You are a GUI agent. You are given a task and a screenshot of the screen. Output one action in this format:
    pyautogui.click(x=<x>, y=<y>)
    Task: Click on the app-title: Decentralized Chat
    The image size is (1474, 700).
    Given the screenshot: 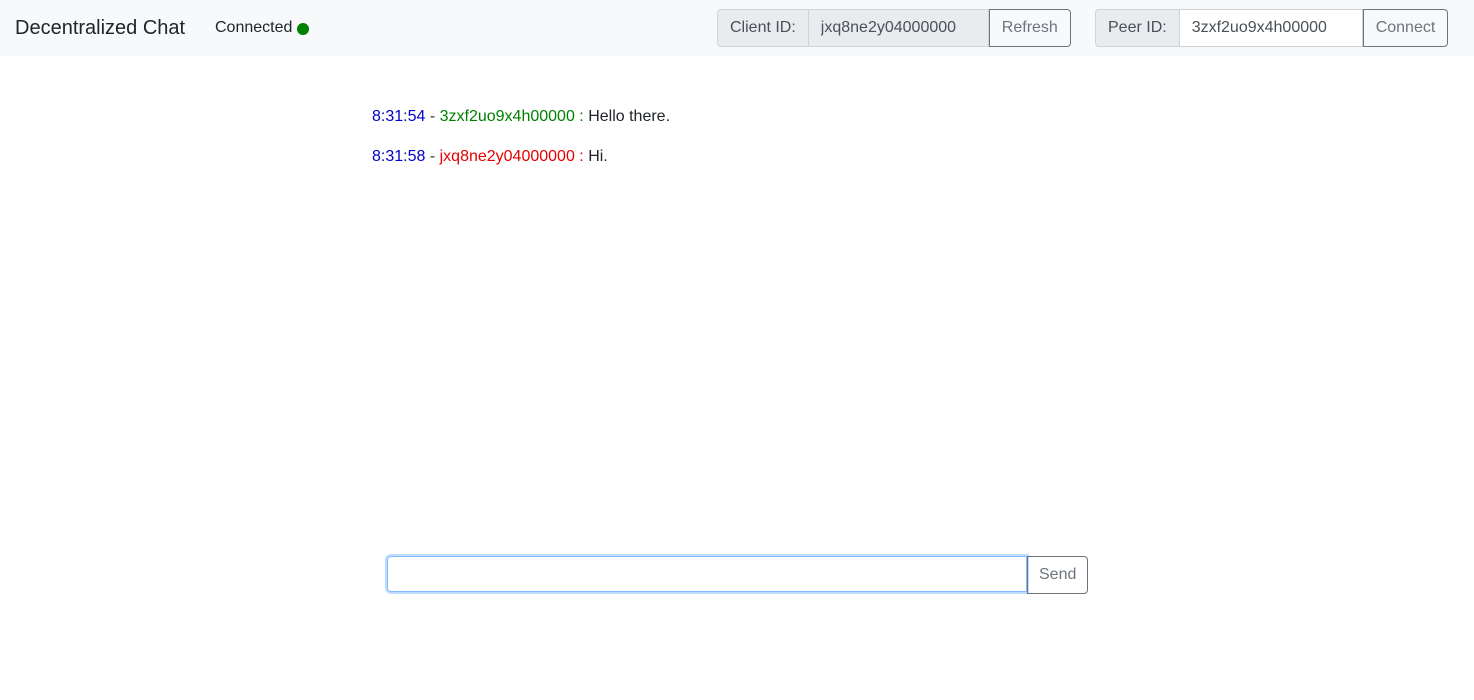 What is the action you would take?
    pyautogui.click(x=100, y=28)
    